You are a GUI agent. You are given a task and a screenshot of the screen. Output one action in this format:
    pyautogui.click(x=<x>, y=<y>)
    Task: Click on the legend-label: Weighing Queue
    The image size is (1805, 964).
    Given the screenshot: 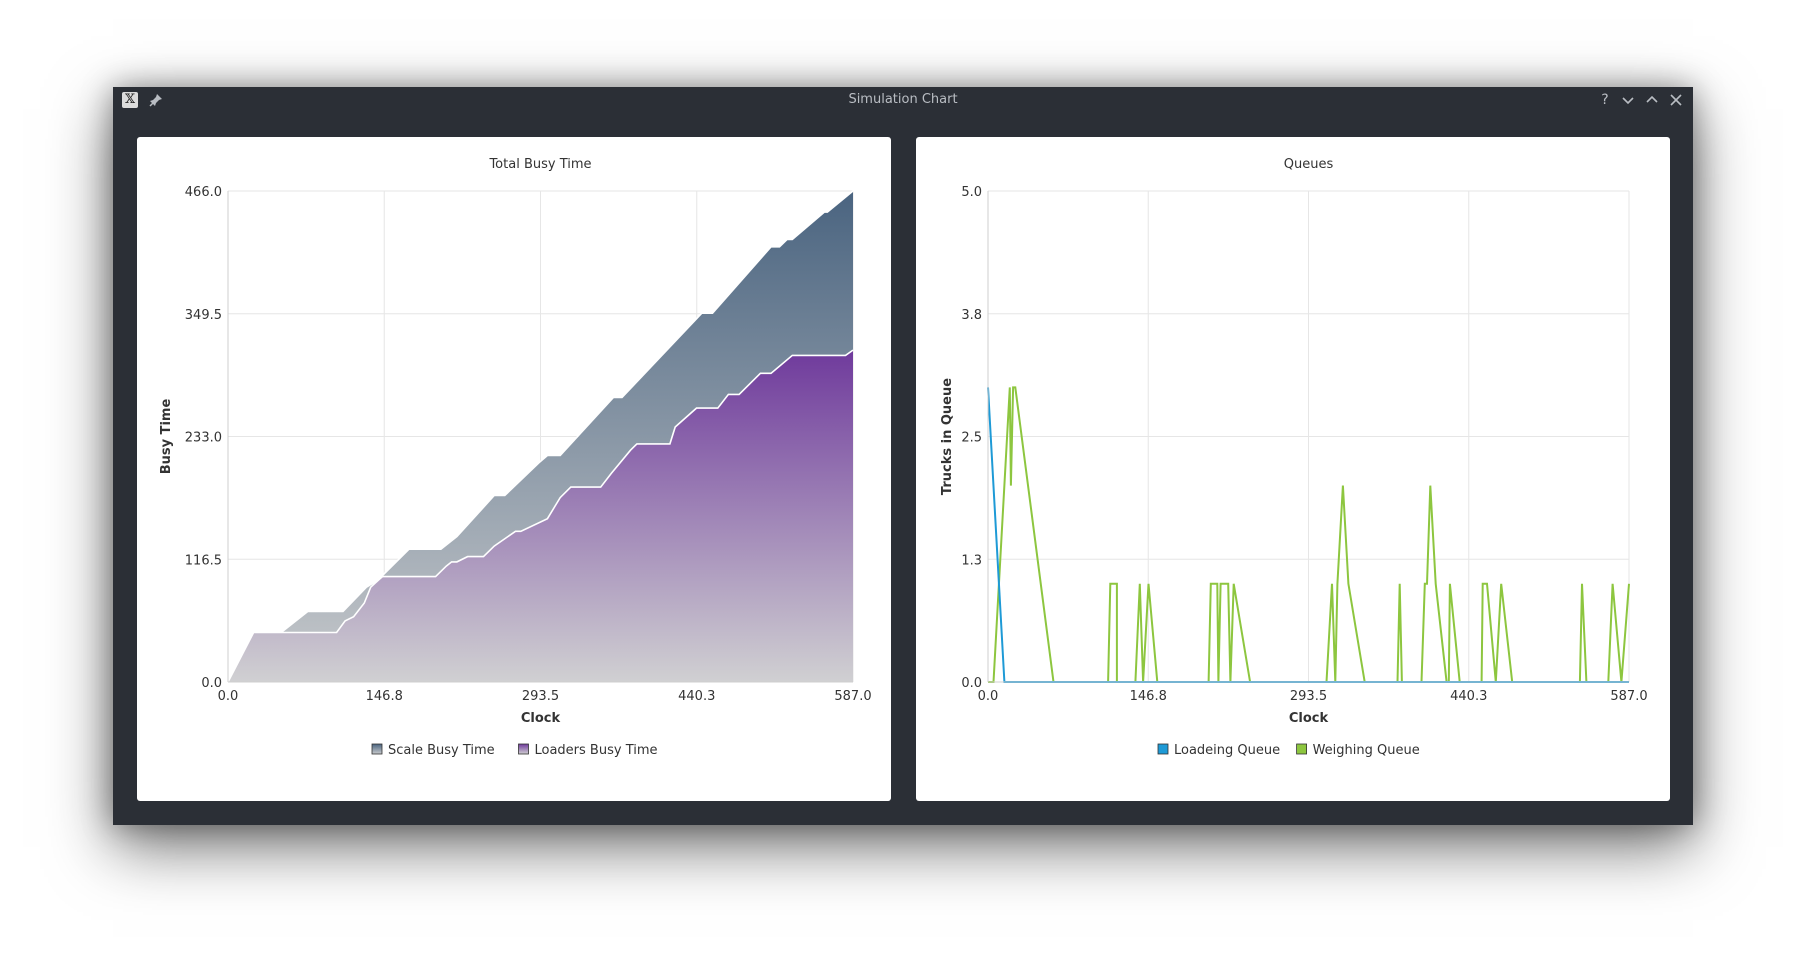 What is the action you would take?
    pyautogui.click(x=1366, y=750)
    